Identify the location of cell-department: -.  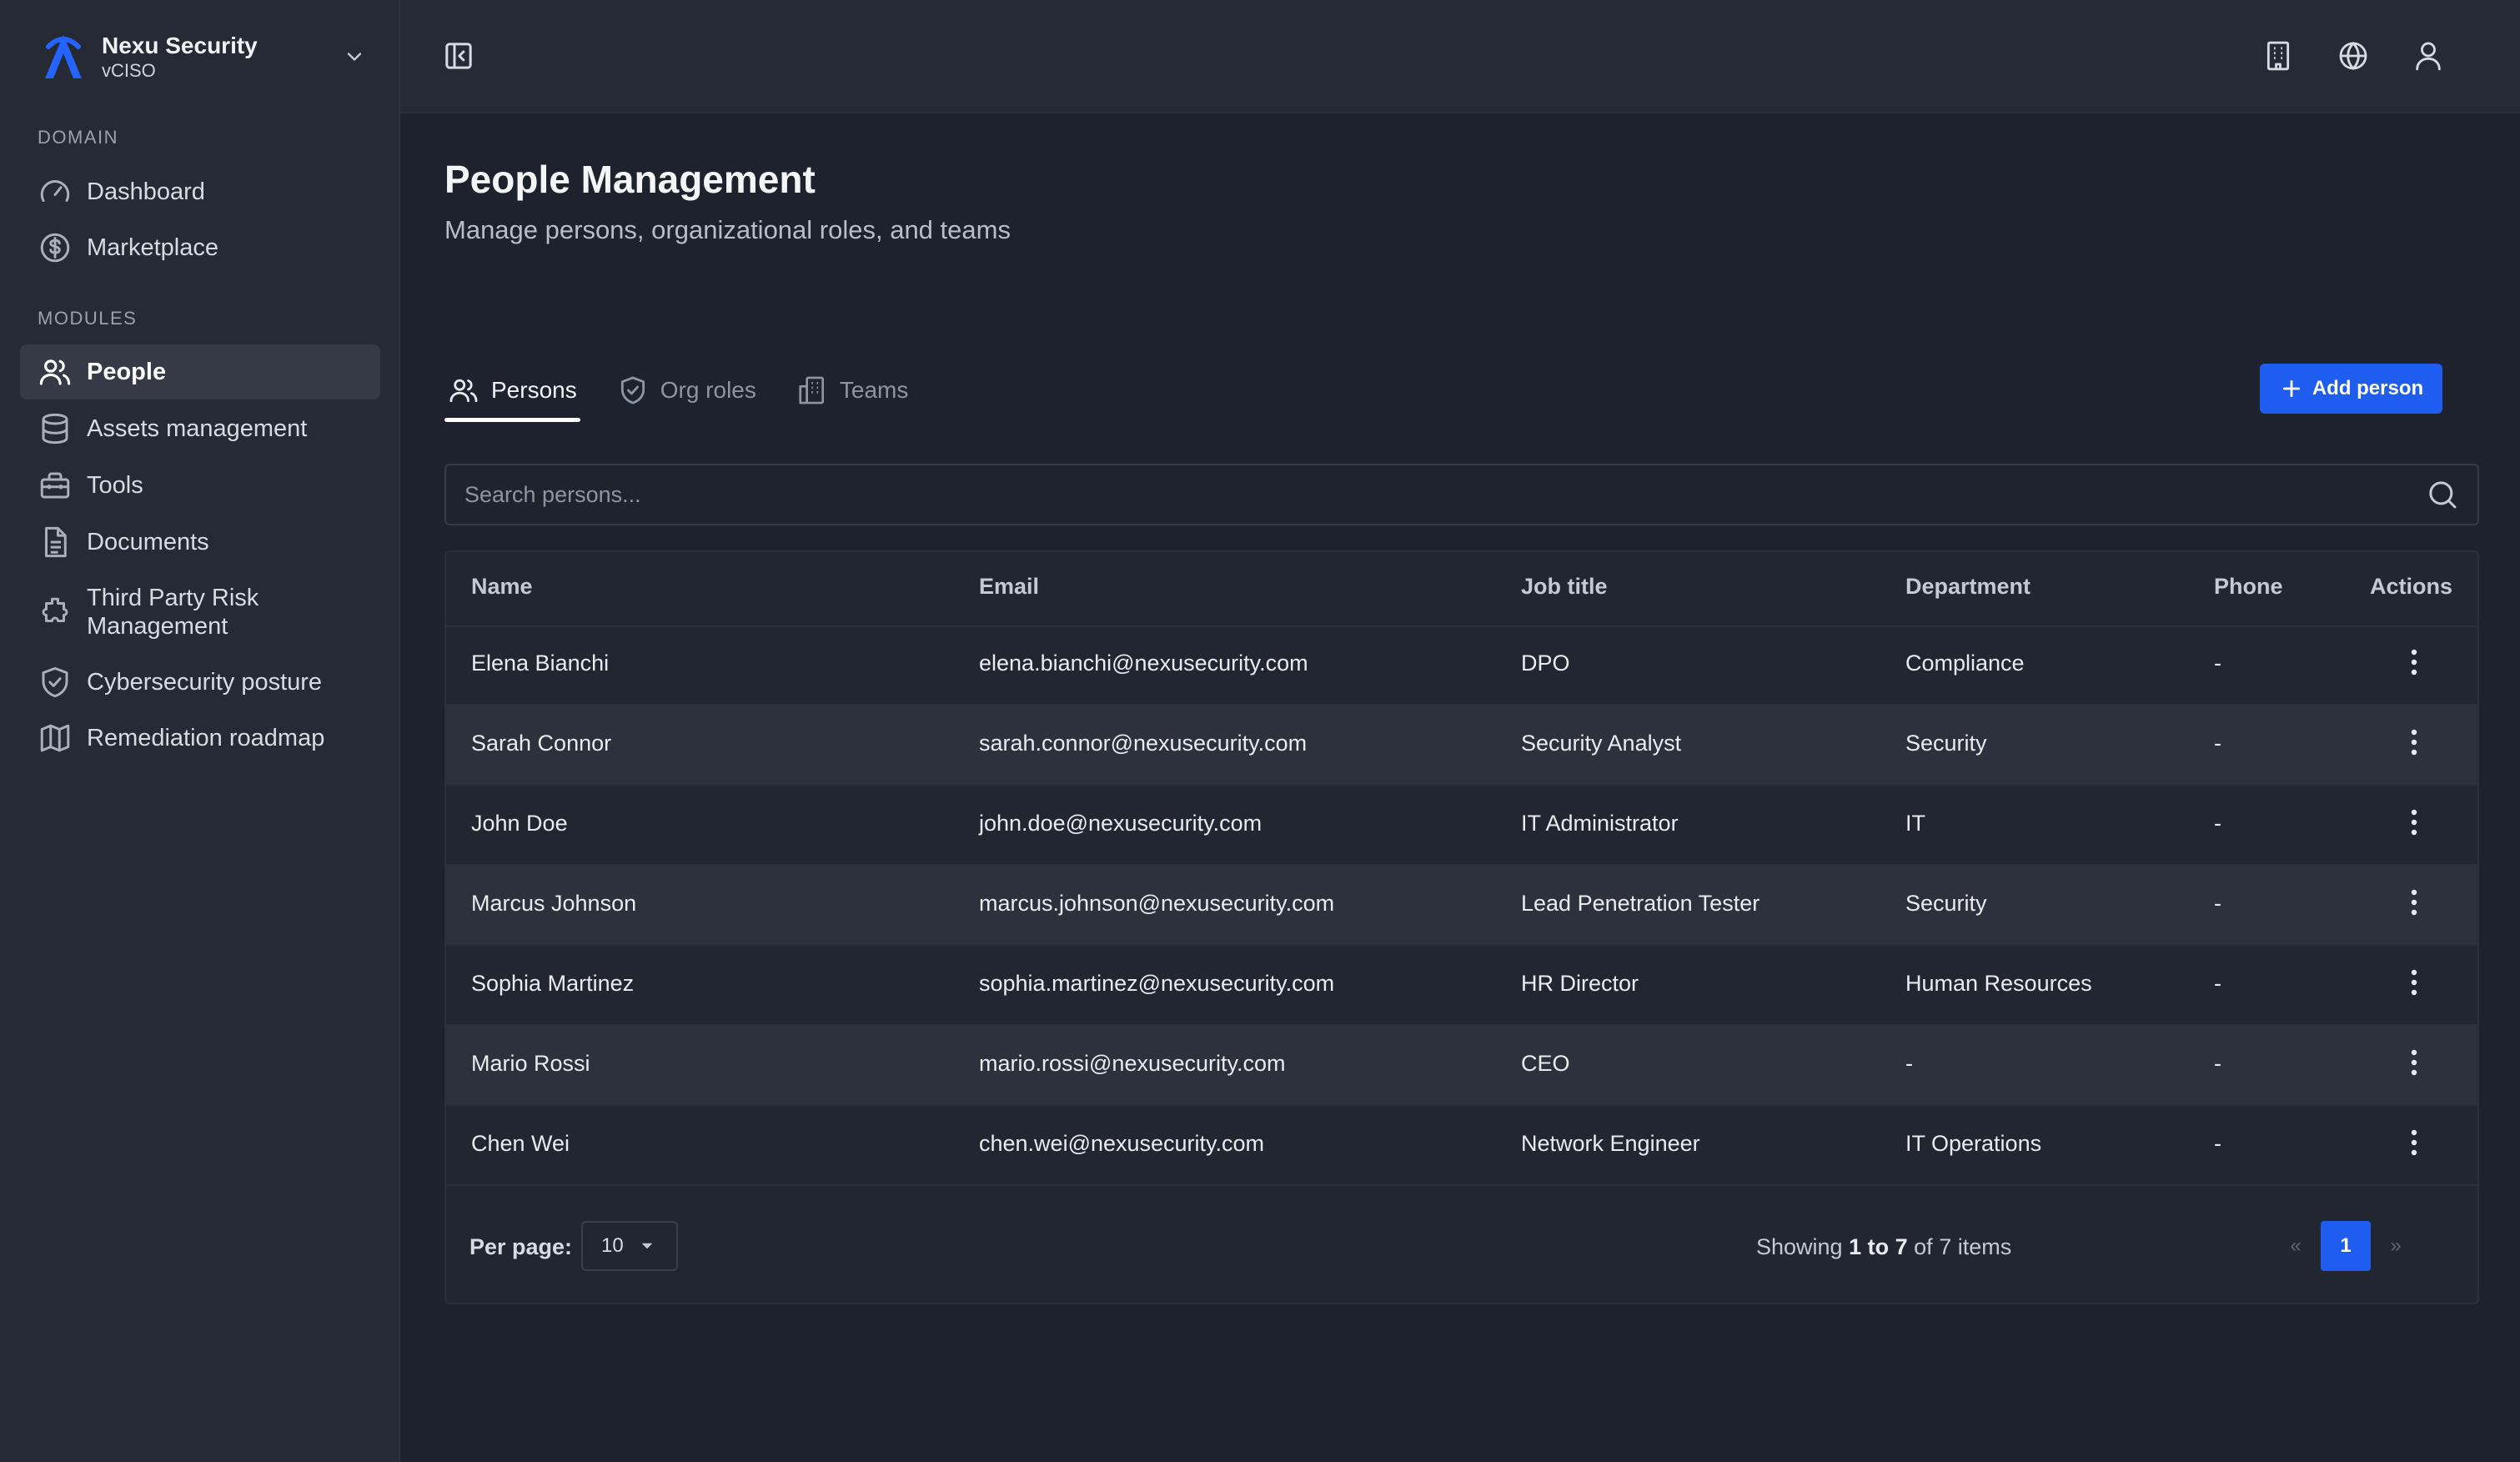
(1909, 1063).